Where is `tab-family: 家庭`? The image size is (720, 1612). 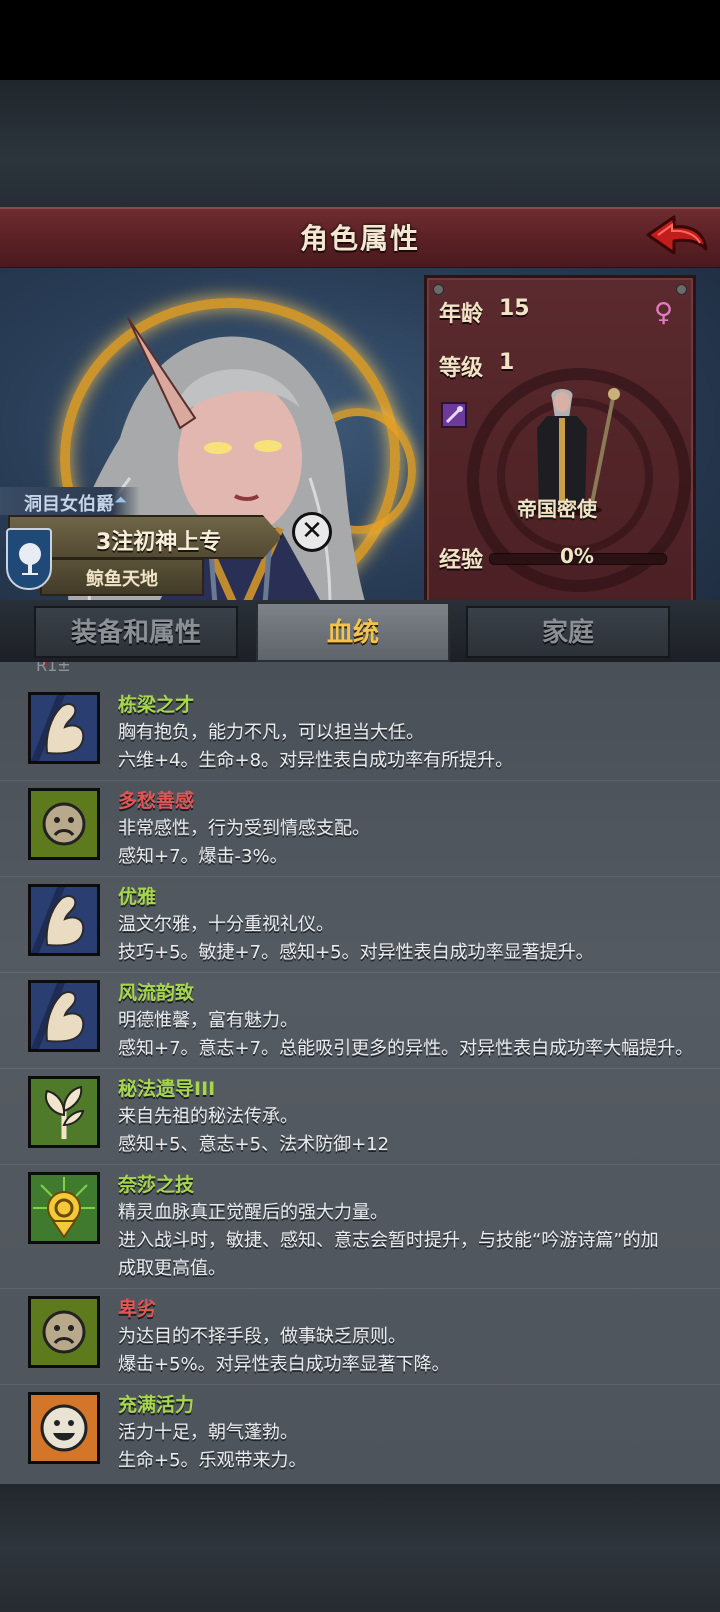
tab-family: 家庭 is located at coordinates (568, 632).